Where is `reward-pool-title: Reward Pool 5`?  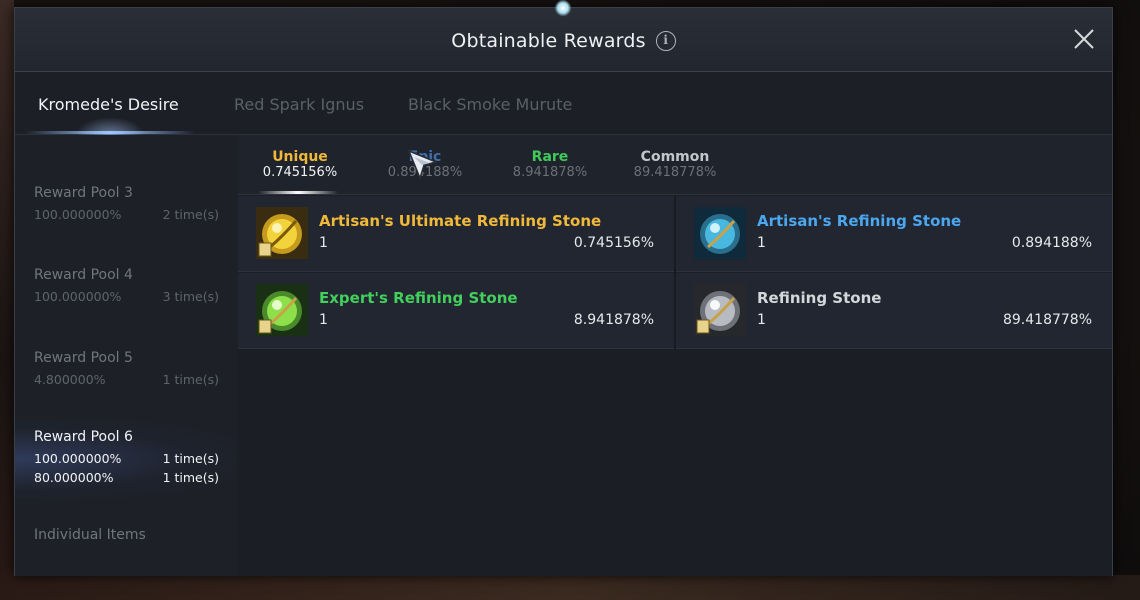
reward-pool-title: Reward Pool 5 is located at coordinates (83, 358).